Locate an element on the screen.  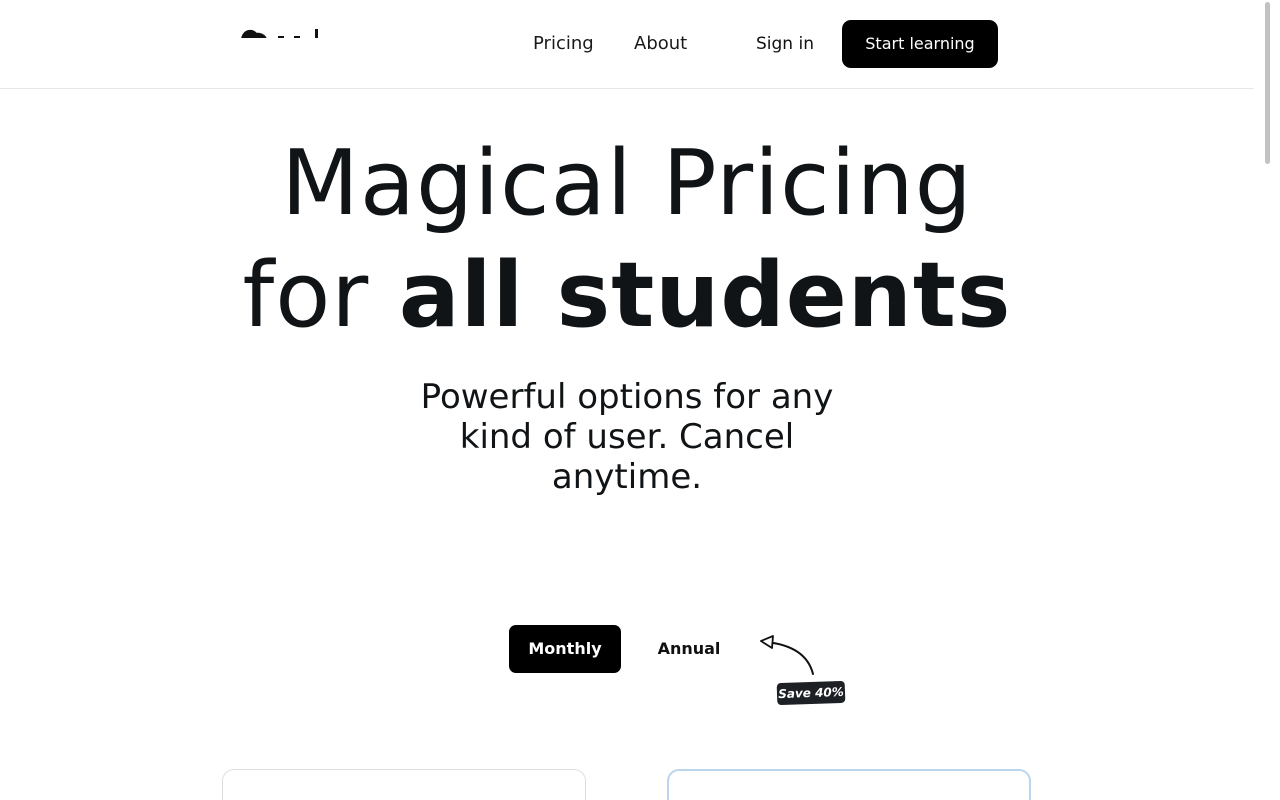
hero-title-emphasis: all students is located at coordinates (705, 295).